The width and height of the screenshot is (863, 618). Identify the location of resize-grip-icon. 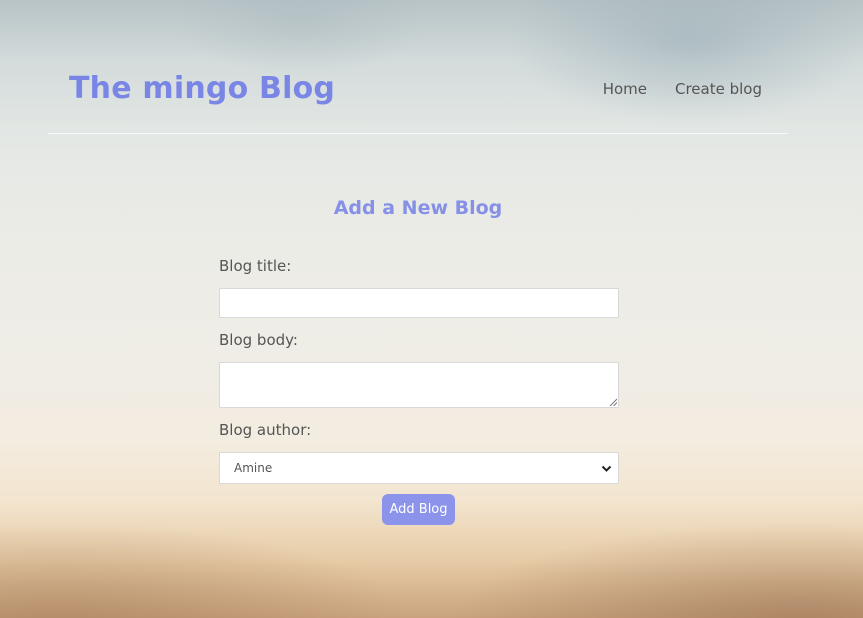
(613, 402).